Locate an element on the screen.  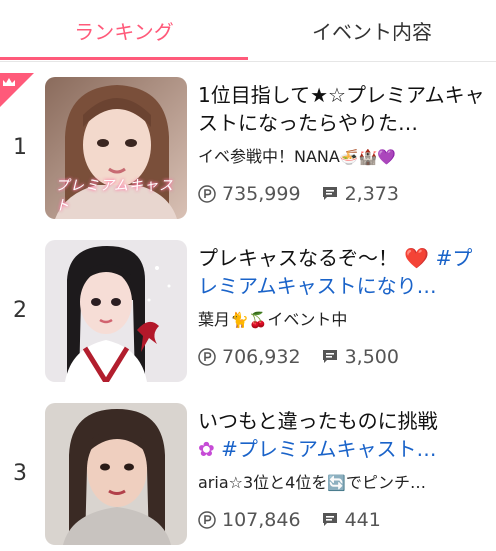
status-emoji-icons: 🍜🏰💜 is located at coordinates (367, 157).